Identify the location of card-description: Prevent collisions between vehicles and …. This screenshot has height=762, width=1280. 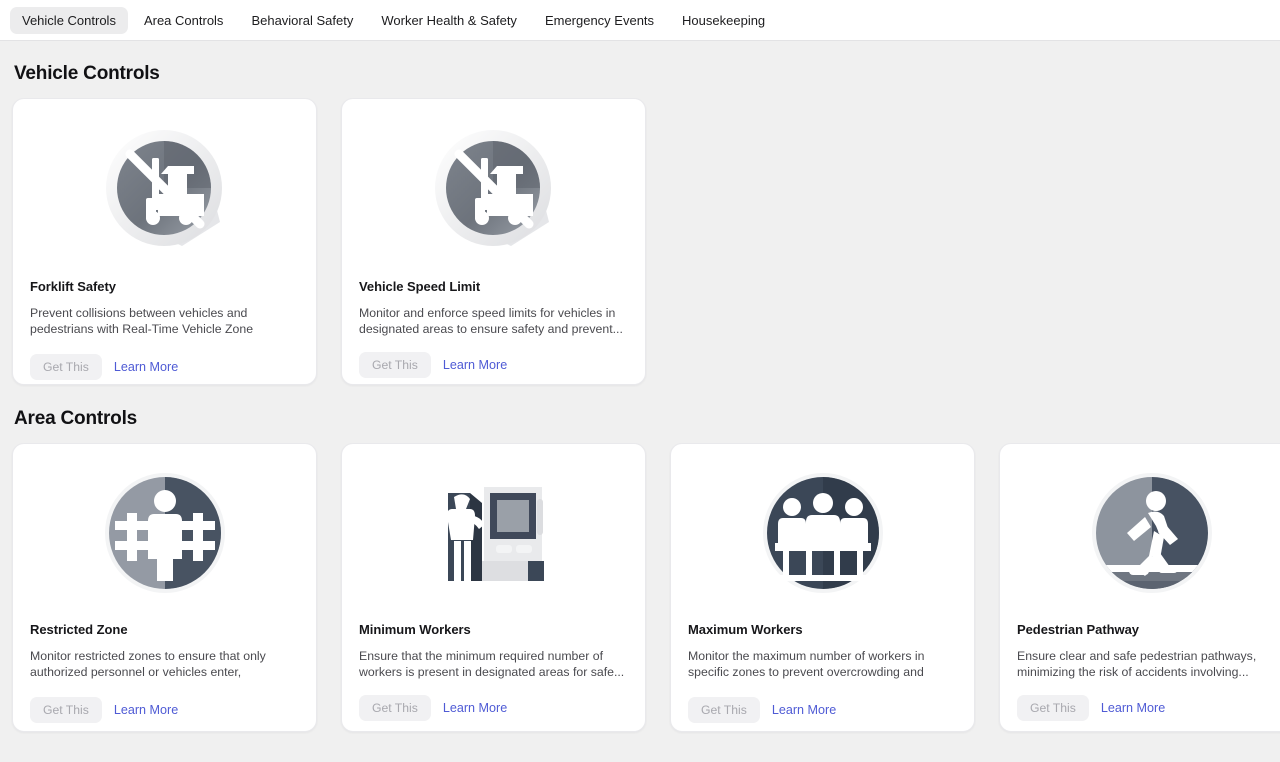
(142, 322).